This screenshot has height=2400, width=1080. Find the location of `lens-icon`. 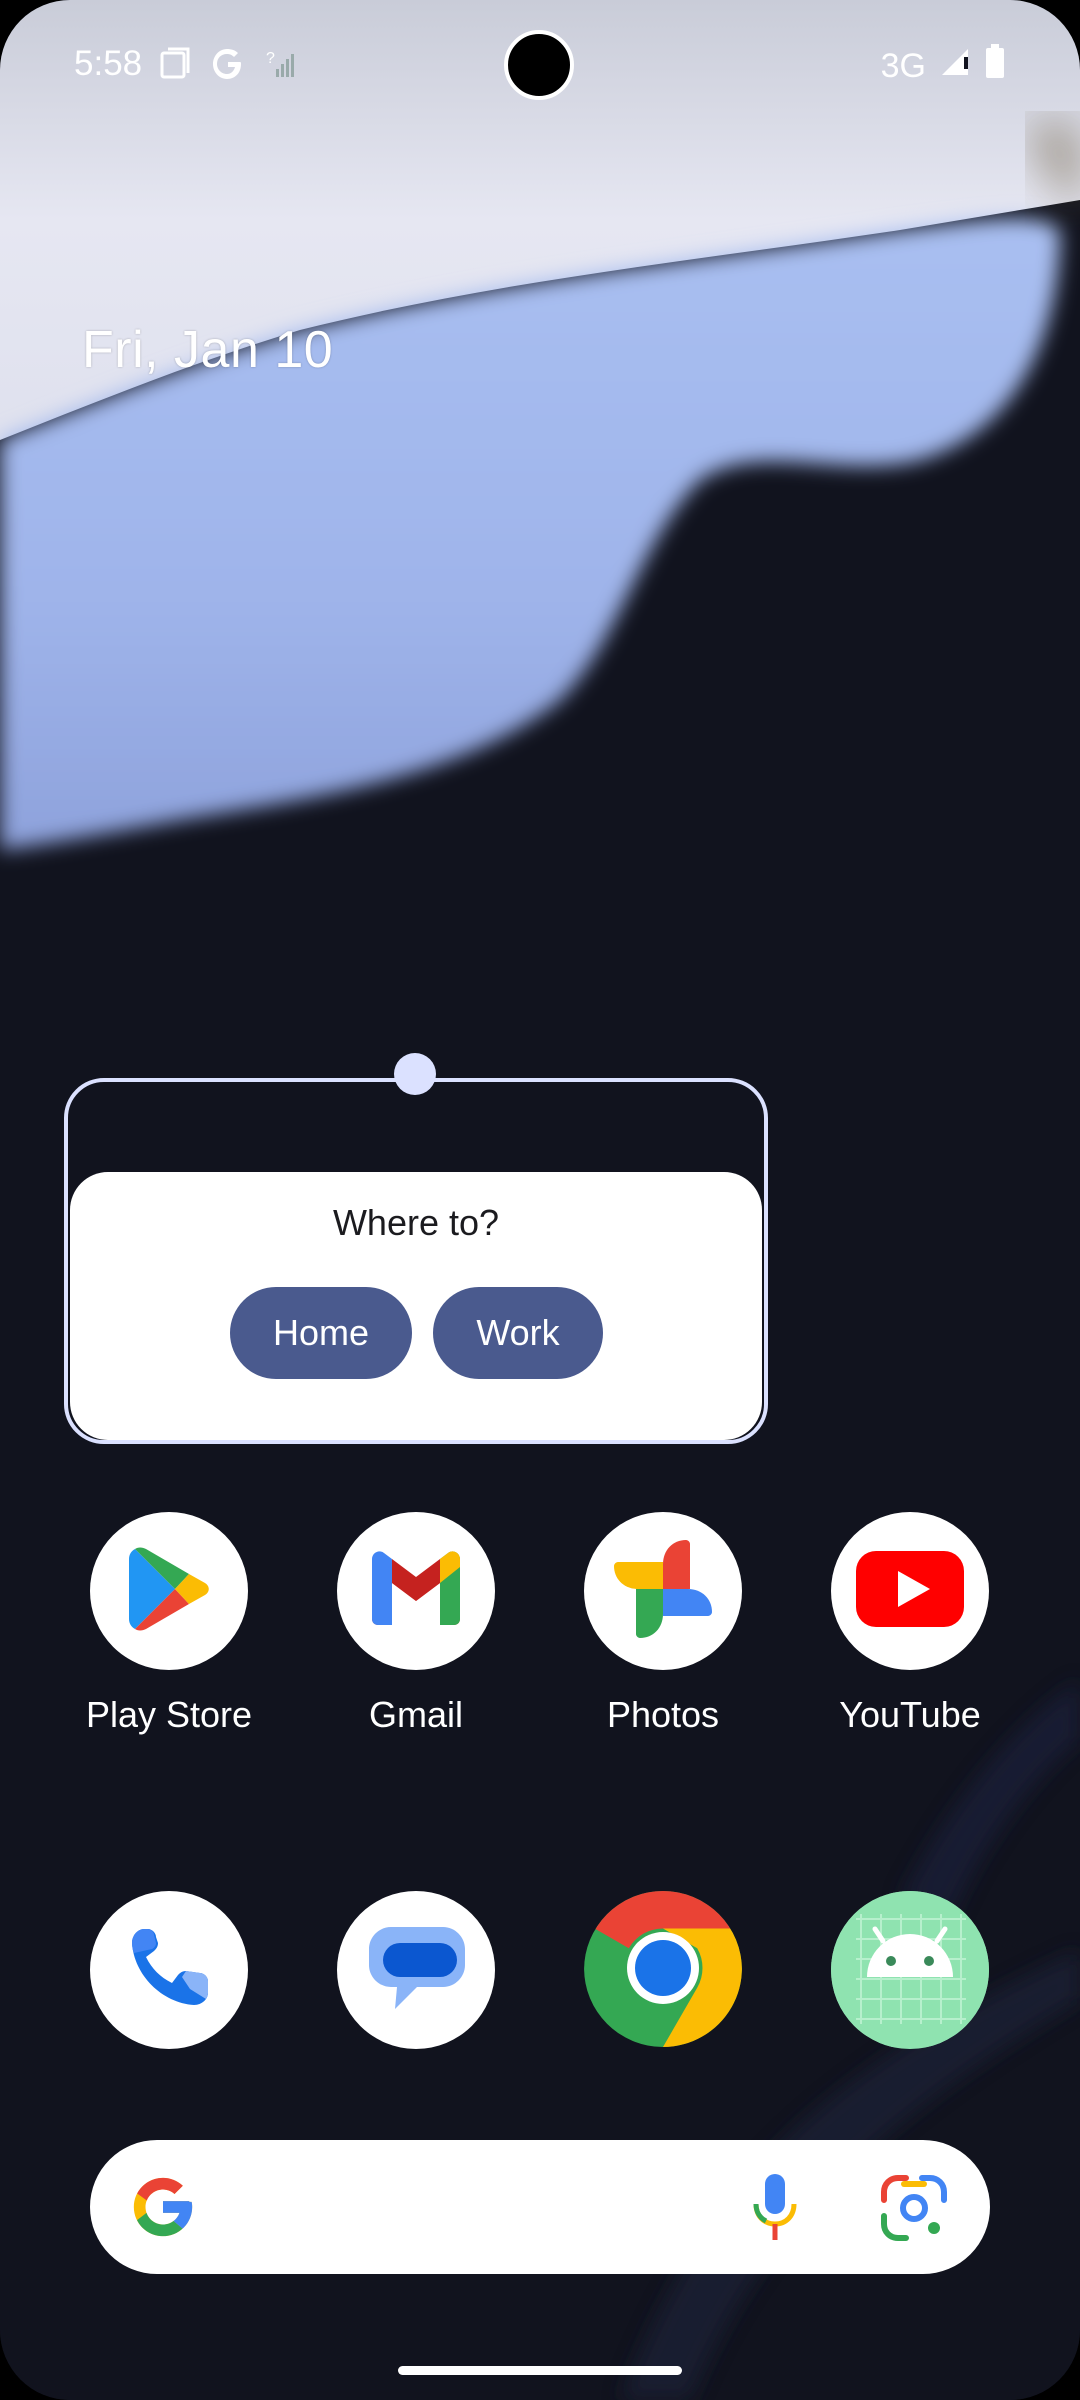

lens-icon is located at coordinates (914, 2210).